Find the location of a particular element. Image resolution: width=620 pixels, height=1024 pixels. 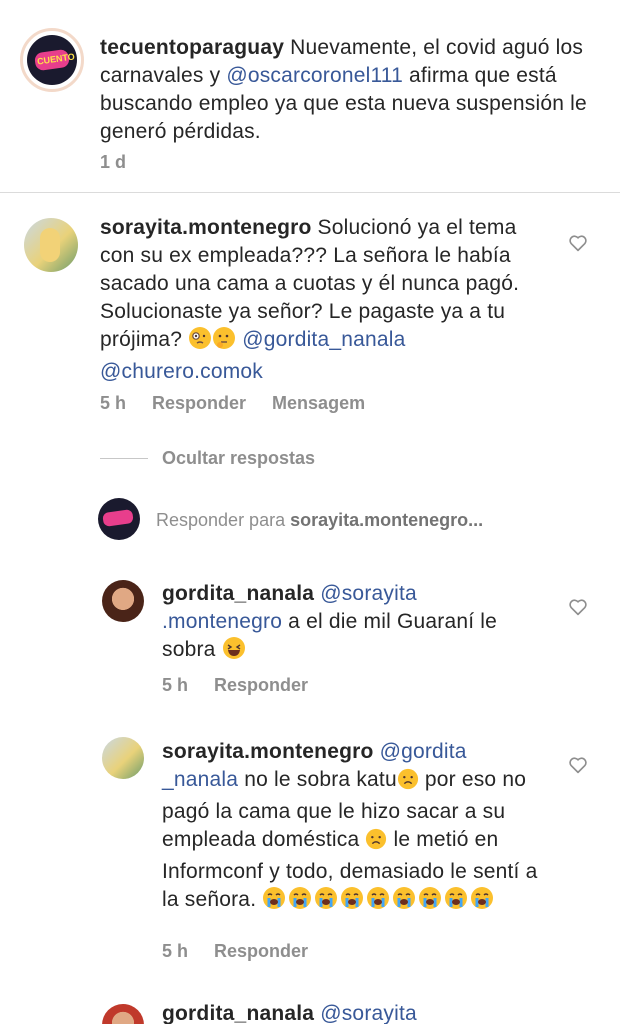

comment1-meta: 5 h Responder Mensagem is located at coordinates (245, 403).